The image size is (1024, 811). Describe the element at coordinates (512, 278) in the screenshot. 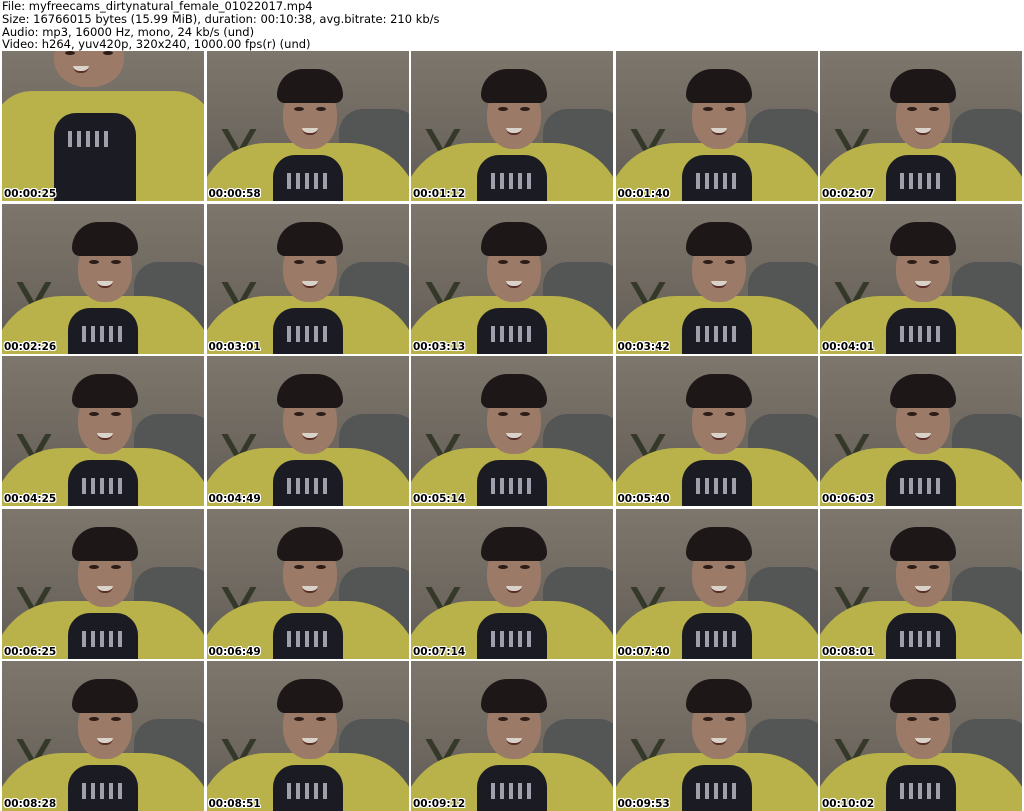

I see `video-frame-thumbnail: 00:03:13` at that location.